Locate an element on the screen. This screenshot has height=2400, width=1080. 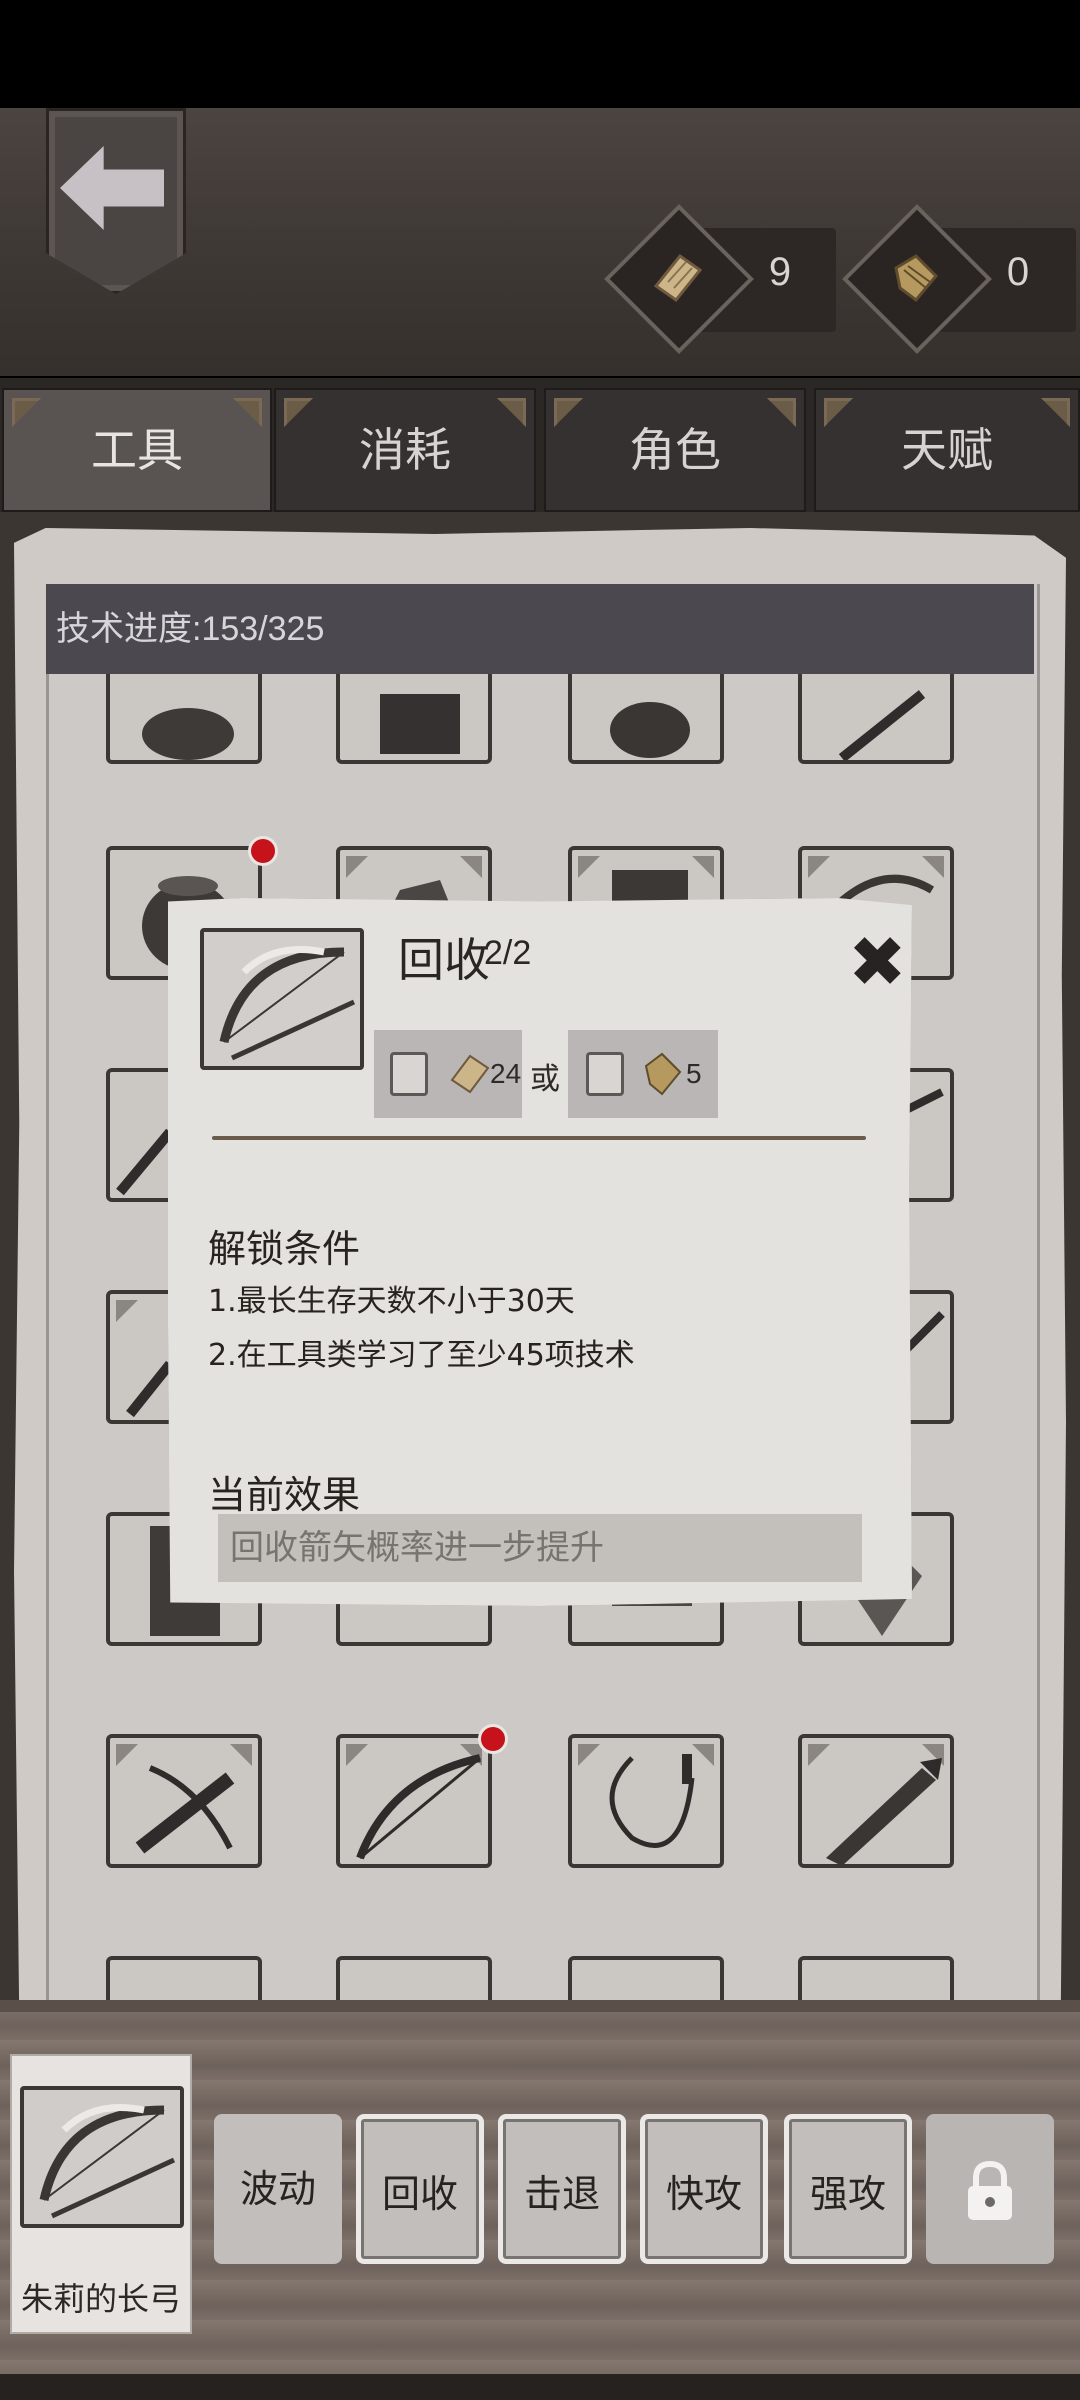
tab-tools: 工具 is located at coordinates (137, 450).